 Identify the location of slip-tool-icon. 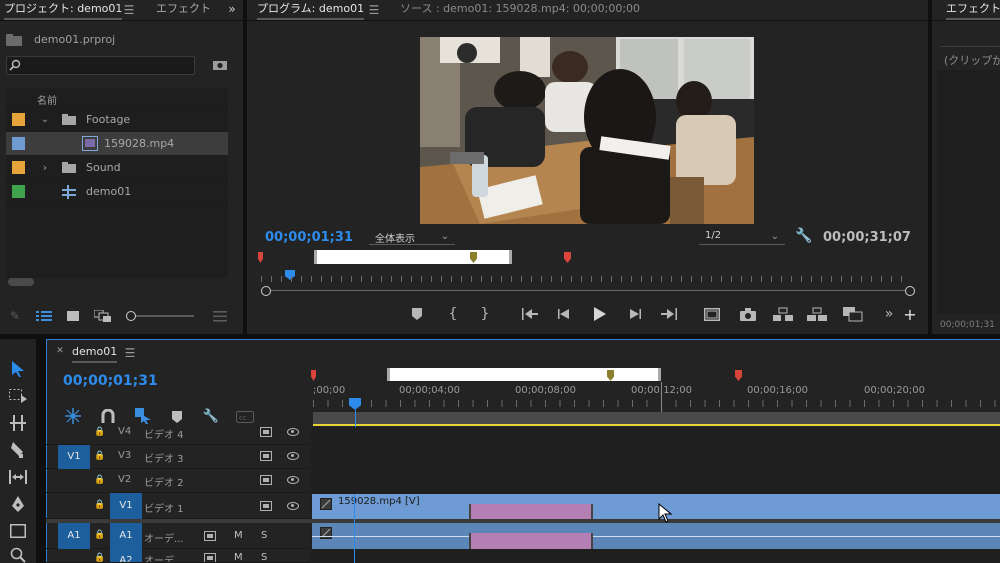
(18, 477).